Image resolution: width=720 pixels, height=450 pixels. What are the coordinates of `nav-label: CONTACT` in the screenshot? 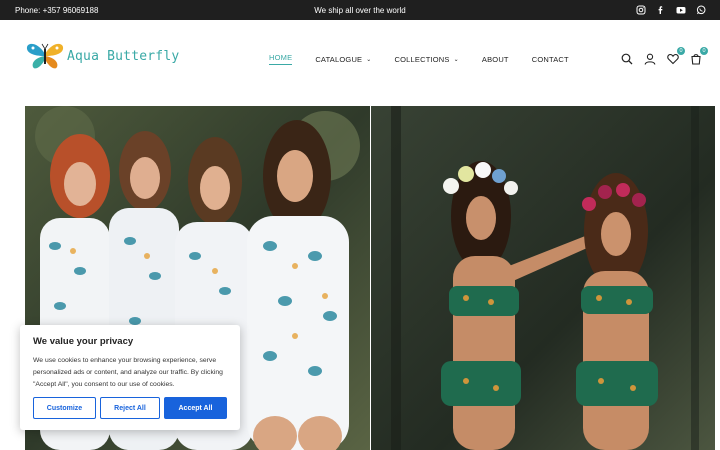 It's located at (550, 59).